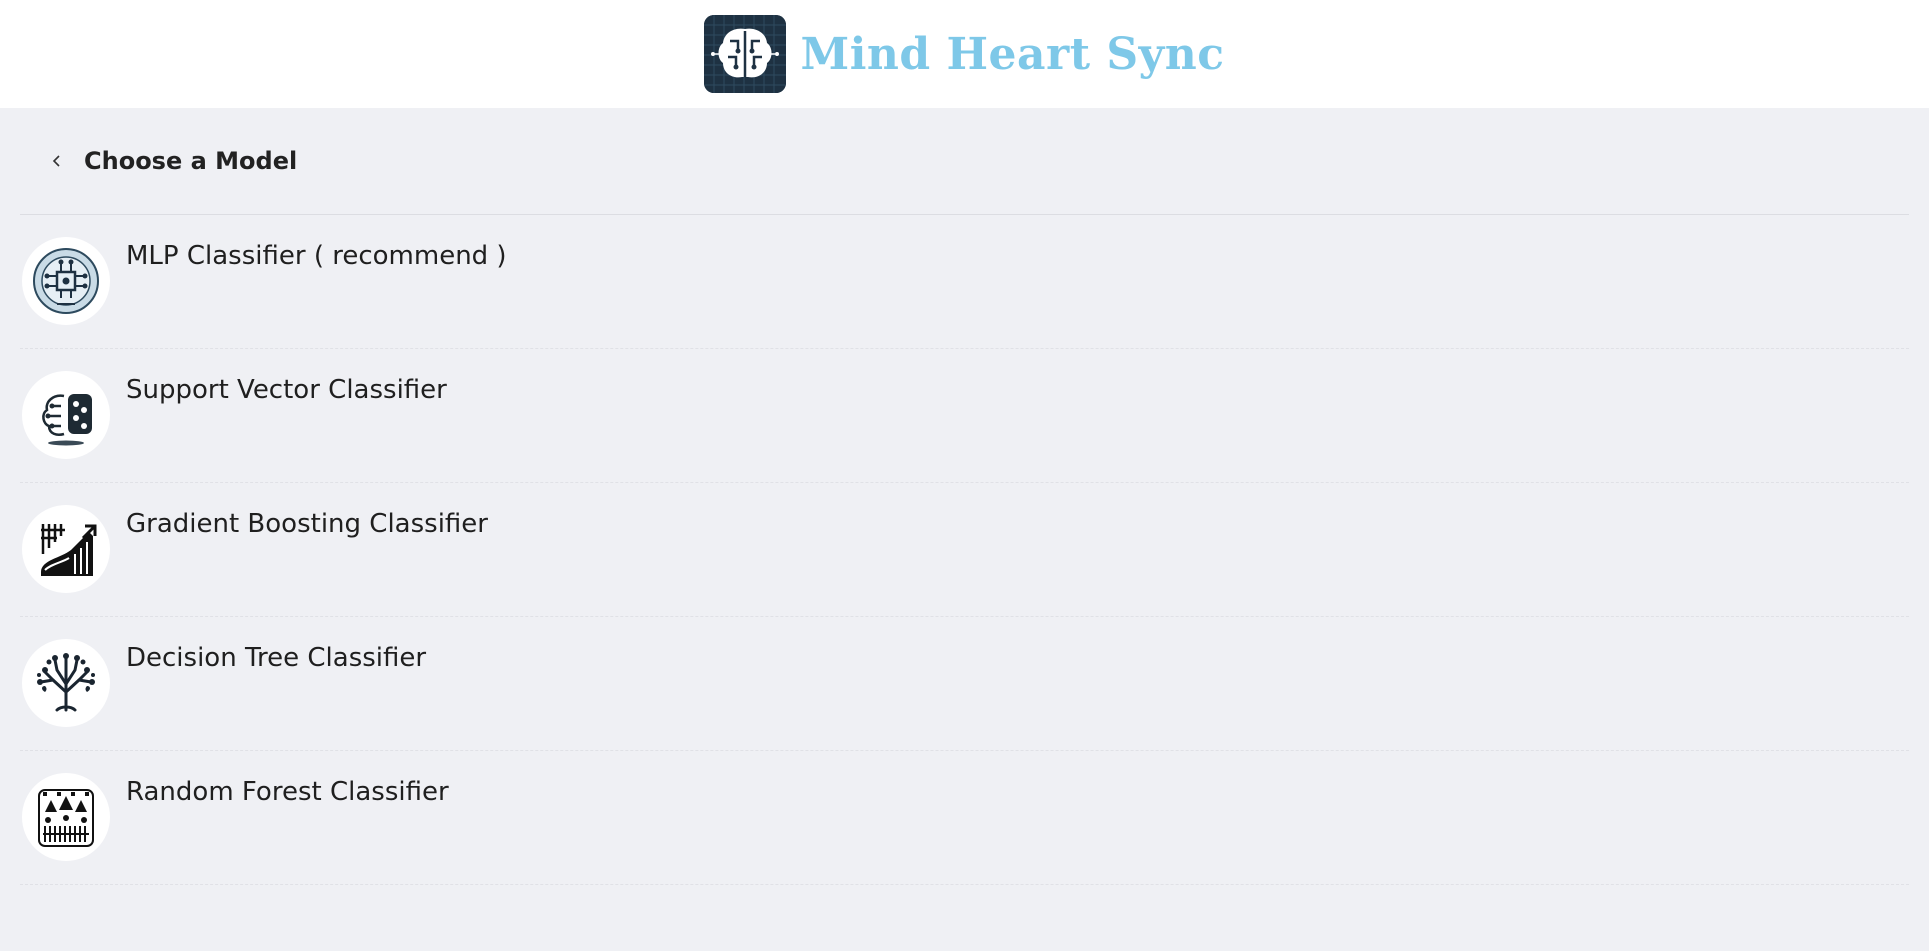  I want to click on model-item-gbc: Gradient Boosting Classifier, so click(964, 550).